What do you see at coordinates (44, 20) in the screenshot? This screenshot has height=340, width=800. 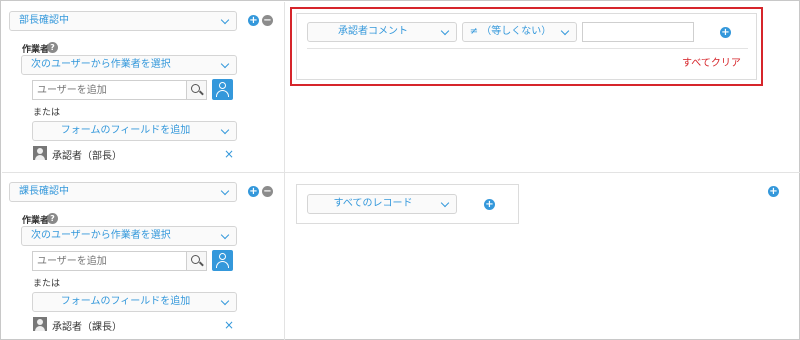 I see `status-select-label: 部長確認中` at bounding box center [44, 20].